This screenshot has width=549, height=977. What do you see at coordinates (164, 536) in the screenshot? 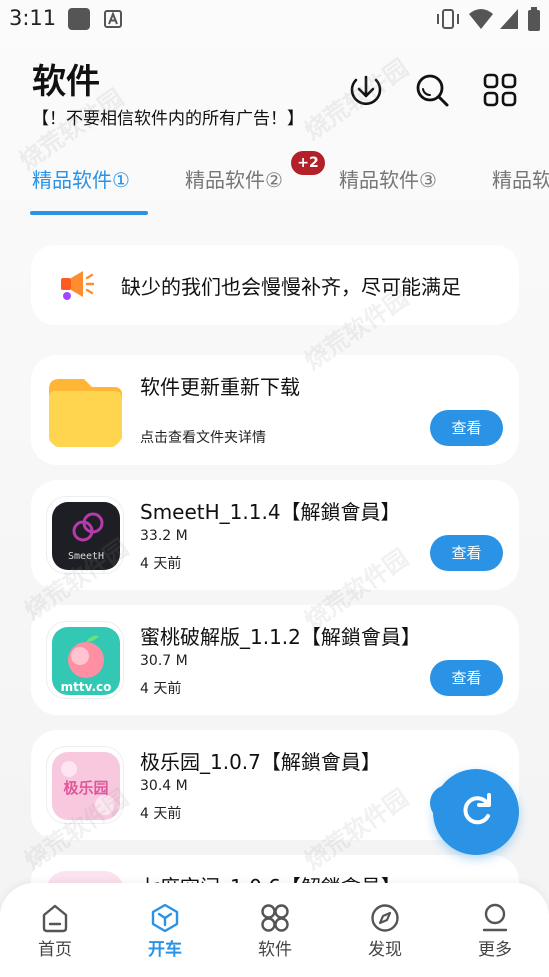
I see `card-size: 33.2 M` at bounding box center [164, 536].